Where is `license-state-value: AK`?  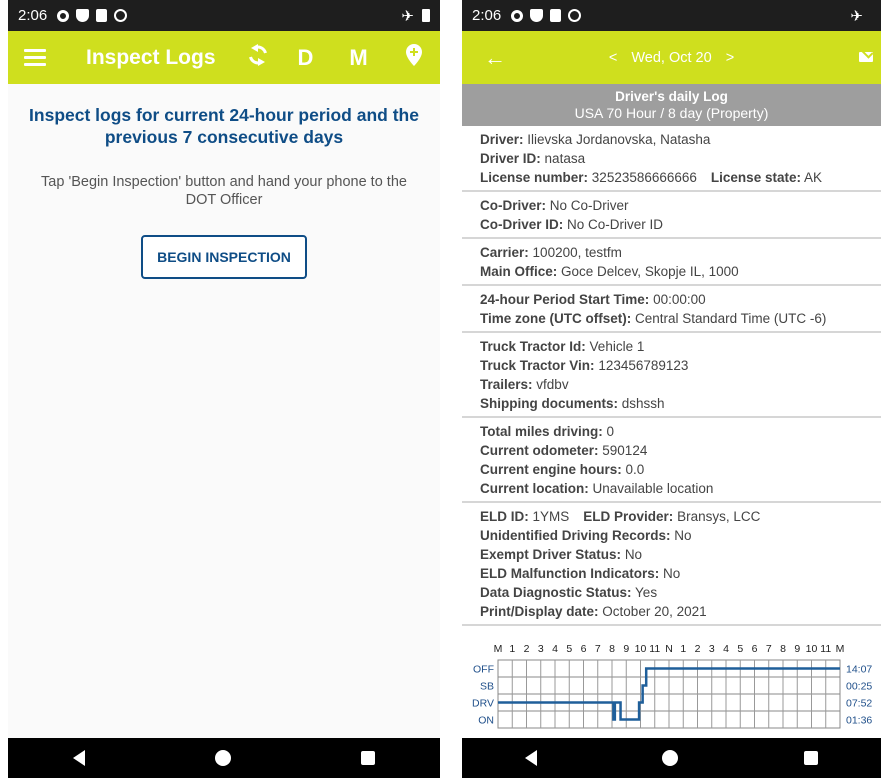 license-state-value: AK is located at coordinates (812, 177).